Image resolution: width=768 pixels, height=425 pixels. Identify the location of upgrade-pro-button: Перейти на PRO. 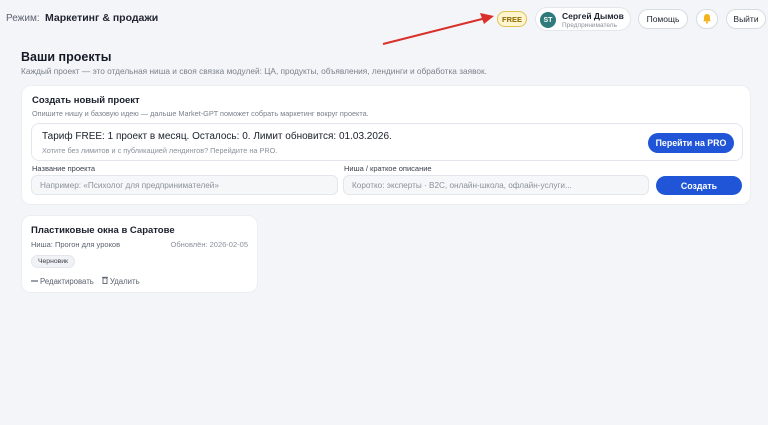
(691, 143).